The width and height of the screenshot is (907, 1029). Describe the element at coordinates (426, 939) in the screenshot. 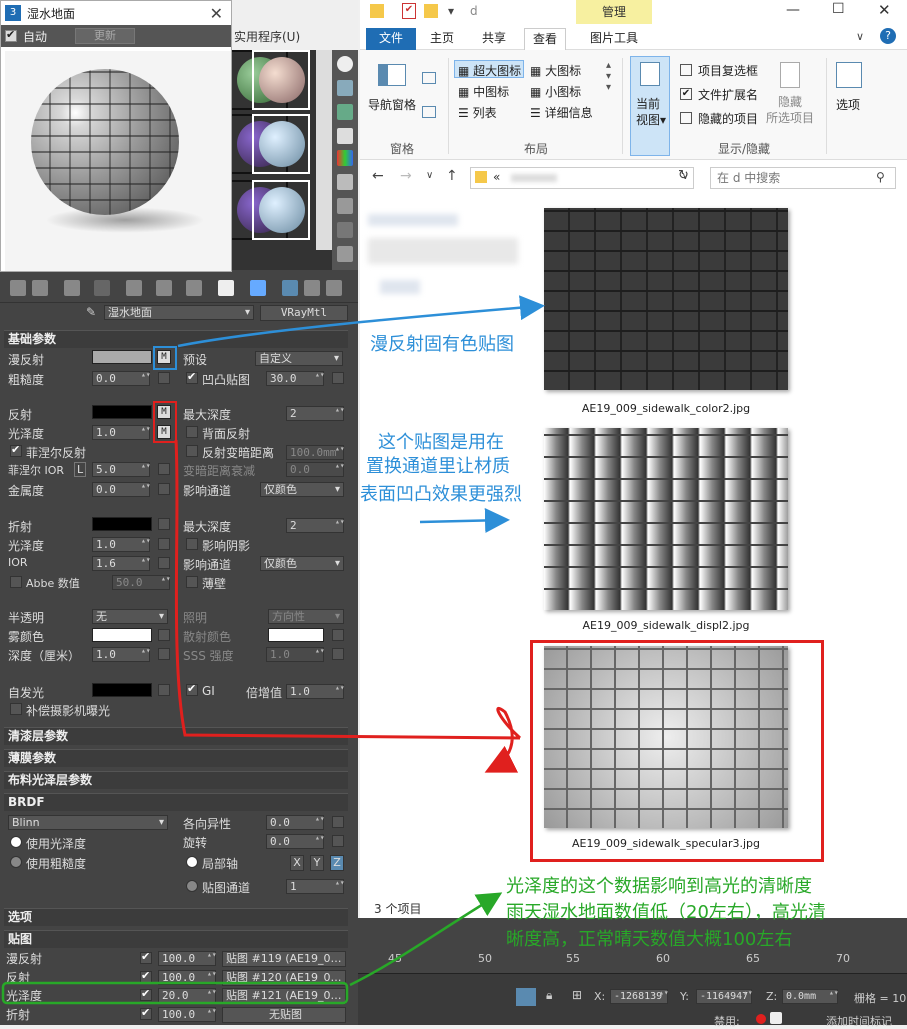

I see `arrow-maps-gloss` at that location.